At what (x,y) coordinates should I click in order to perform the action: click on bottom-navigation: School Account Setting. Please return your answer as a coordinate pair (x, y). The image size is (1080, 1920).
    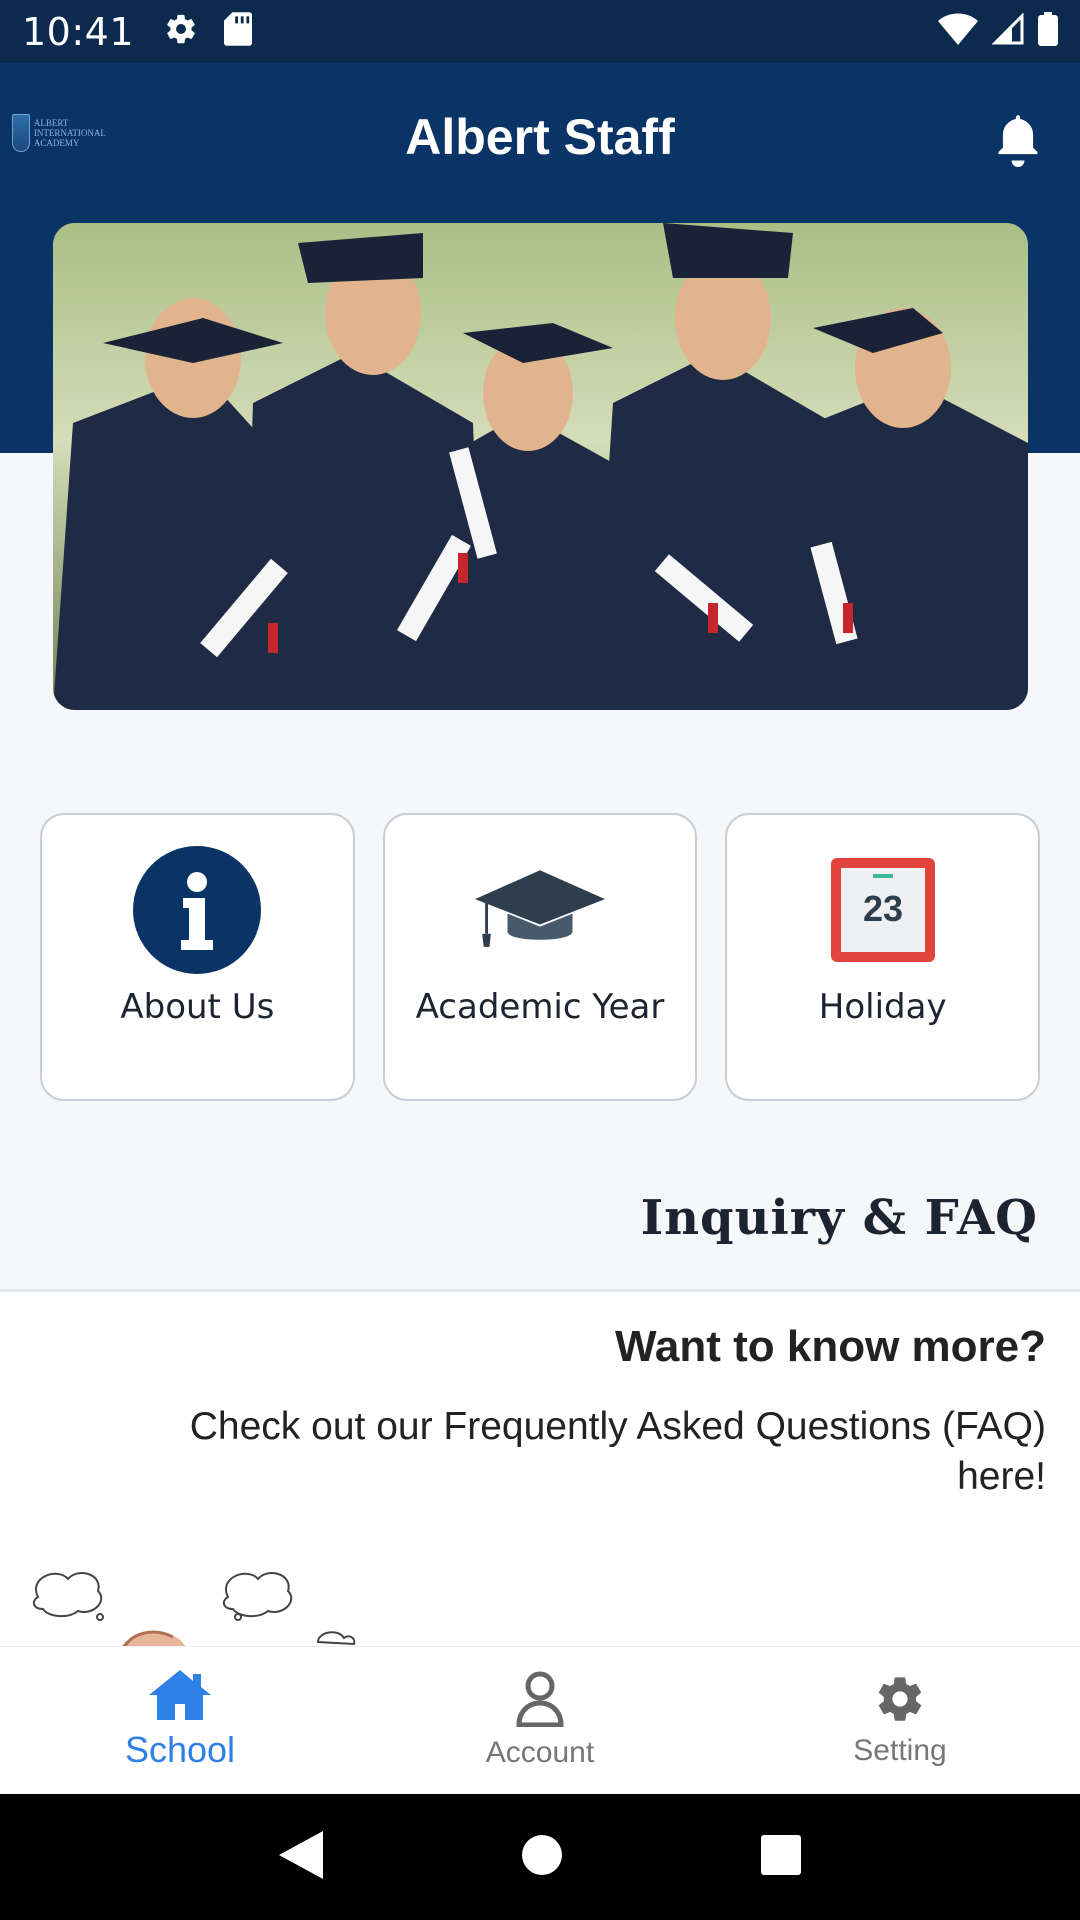
    Looking at the image, I should click on (540, 1720).